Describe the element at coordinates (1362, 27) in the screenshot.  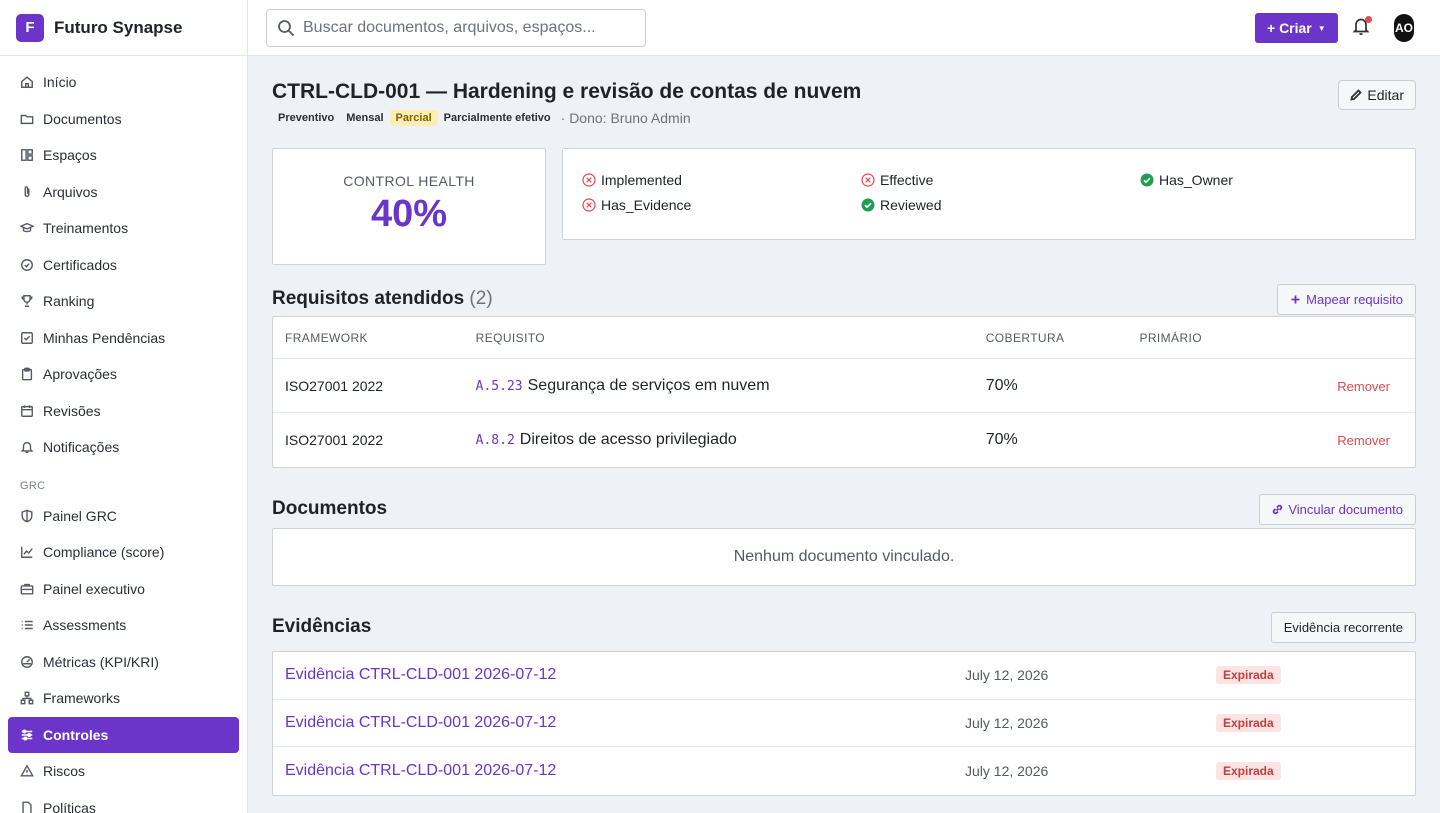
I see `notifications-button` at that location.